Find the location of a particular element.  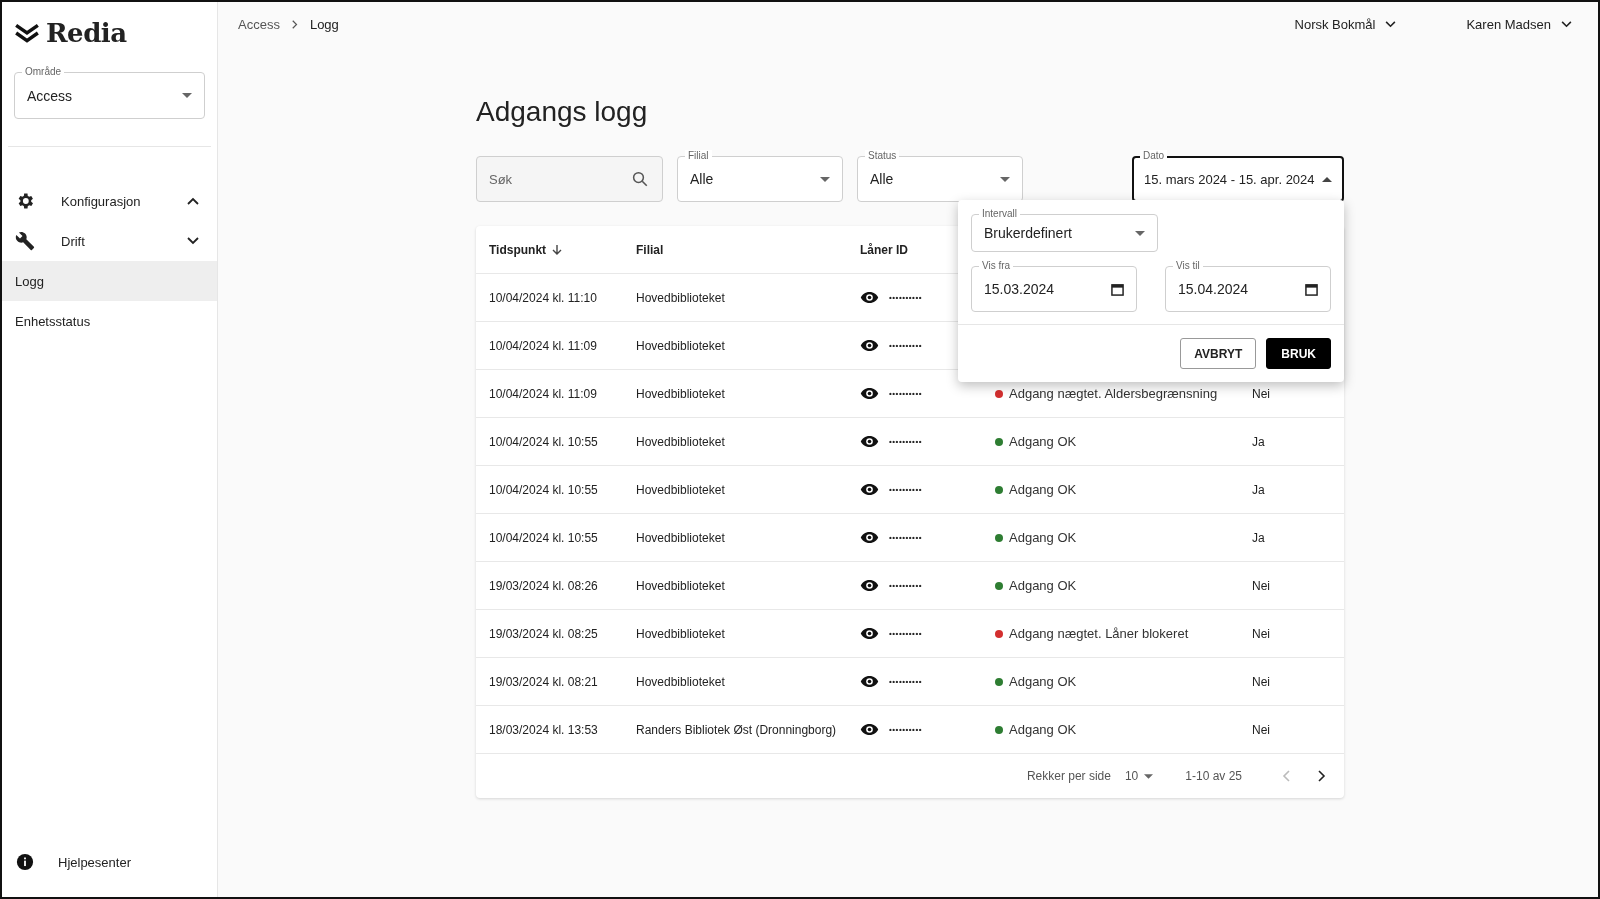

chevron-right-icon is located at coordinates (294, 24).